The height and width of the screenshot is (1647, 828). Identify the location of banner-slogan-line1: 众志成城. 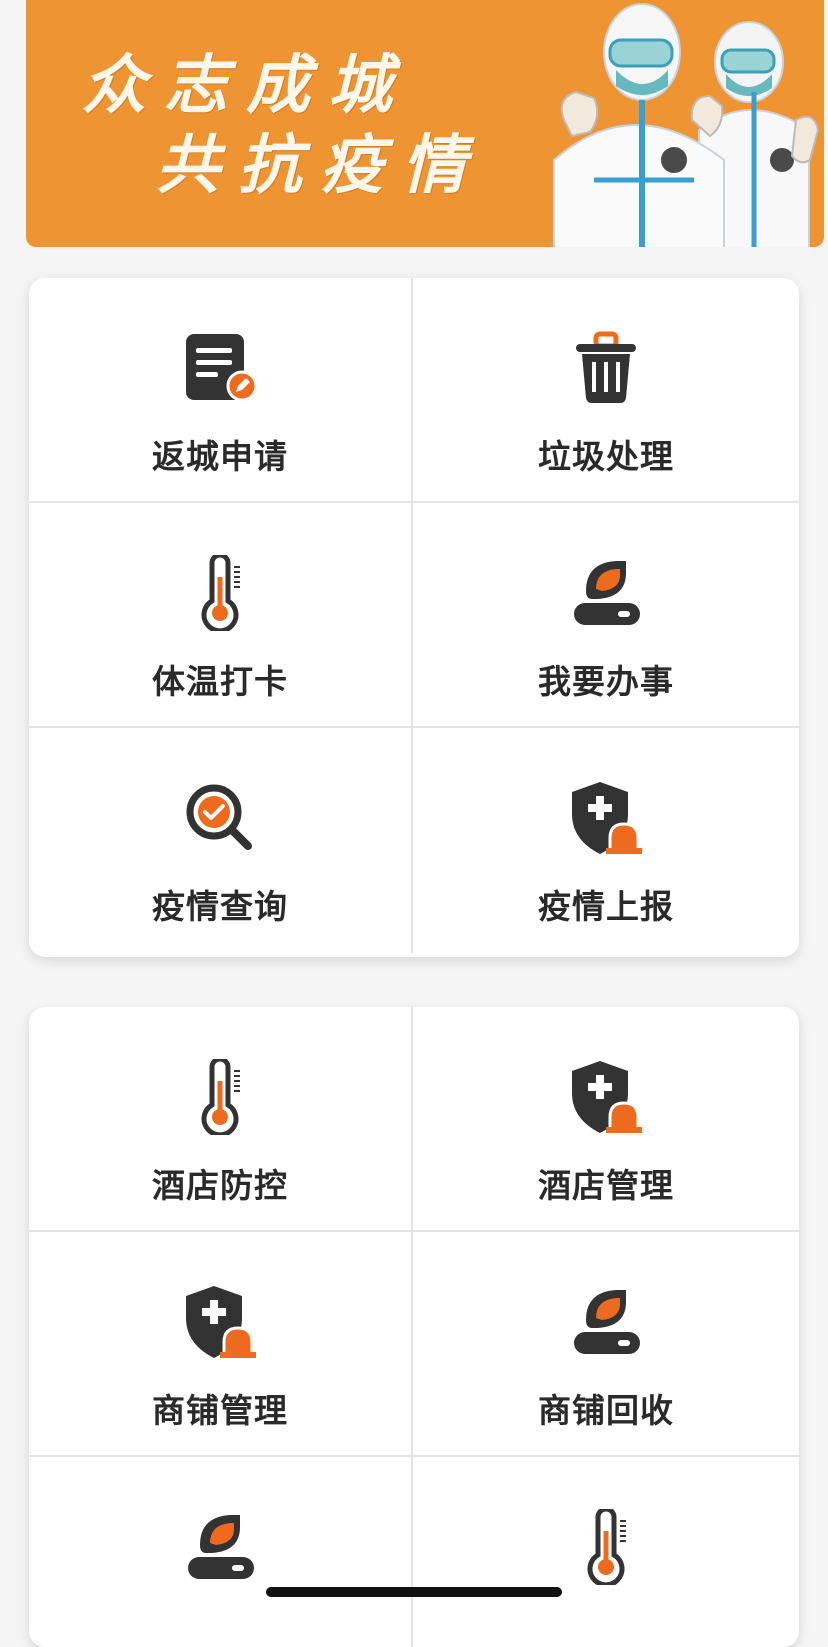
(246, 85).